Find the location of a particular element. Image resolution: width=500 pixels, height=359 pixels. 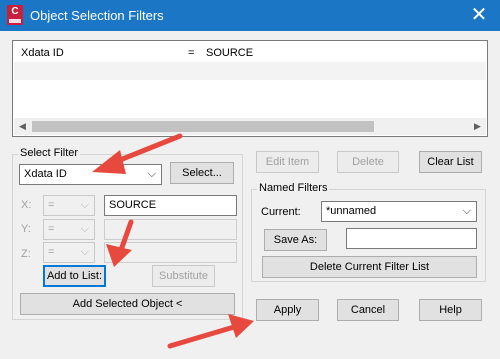

help-button: Help is located at coordinates (450, 310).